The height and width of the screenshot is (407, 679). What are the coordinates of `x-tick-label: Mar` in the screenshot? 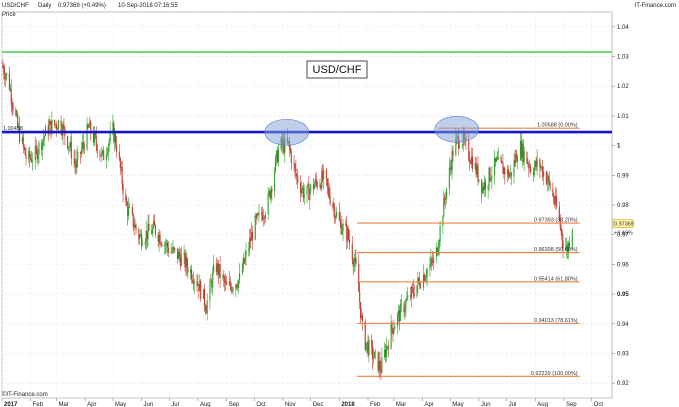 It's located at (64, 404).